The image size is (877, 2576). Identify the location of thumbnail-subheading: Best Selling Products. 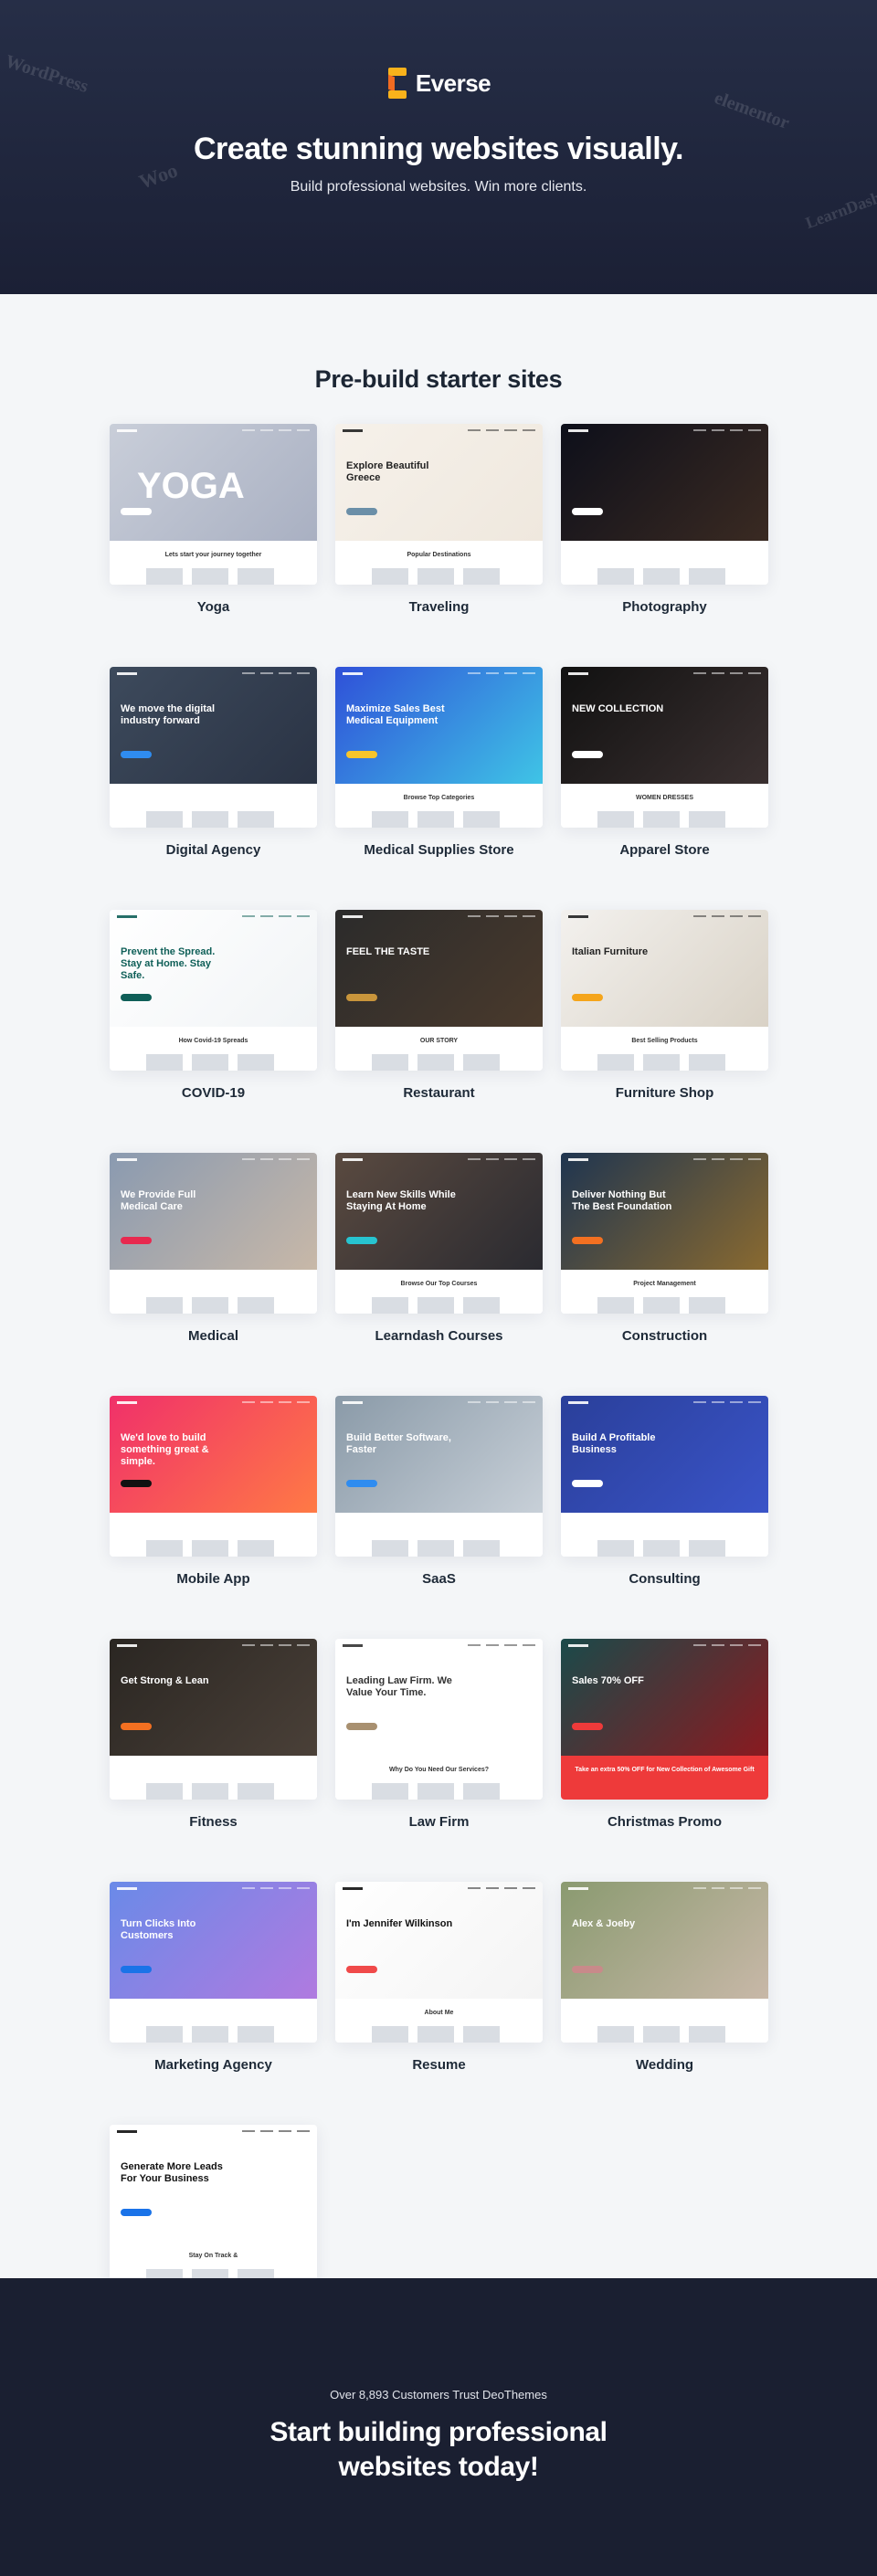
(665, 1041).